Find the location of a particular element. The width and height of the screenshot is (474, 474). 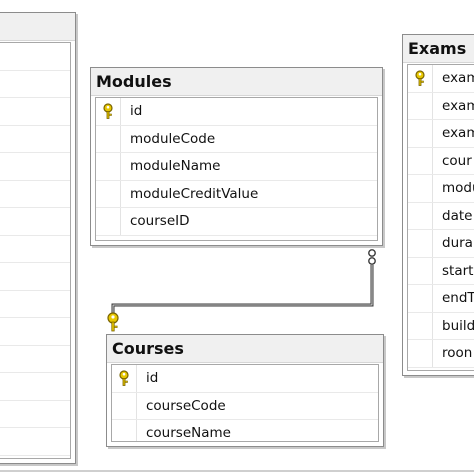

divider-line is located at coordinates (237, 471).